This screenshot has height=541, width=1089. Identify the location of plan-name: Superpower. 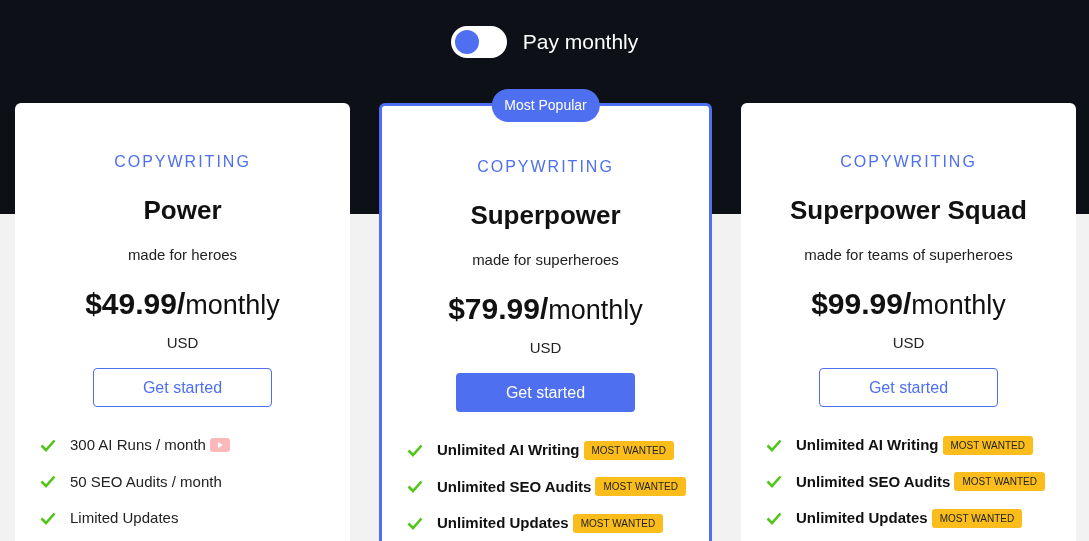
(545, 215).